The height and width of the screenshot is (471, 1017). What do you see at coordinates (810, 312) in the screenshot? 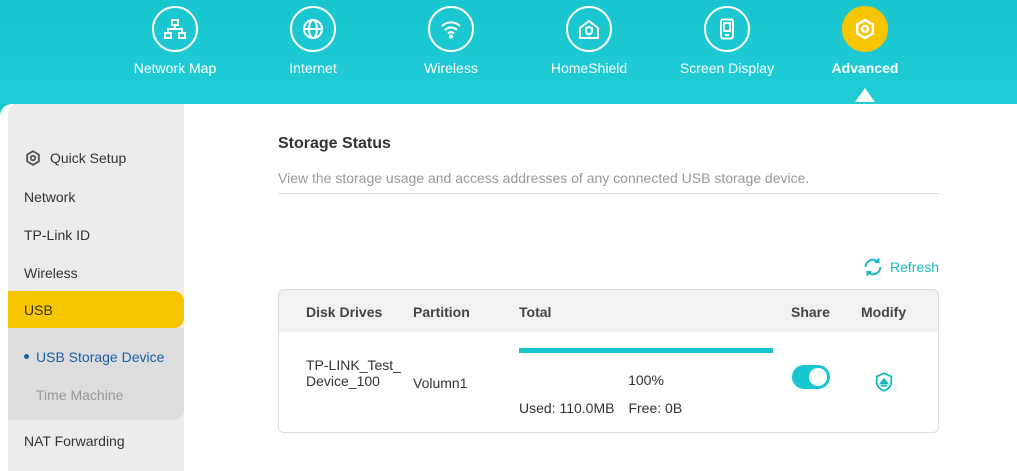
I see `column-header-share: Share` at bounding box center [810, 312].